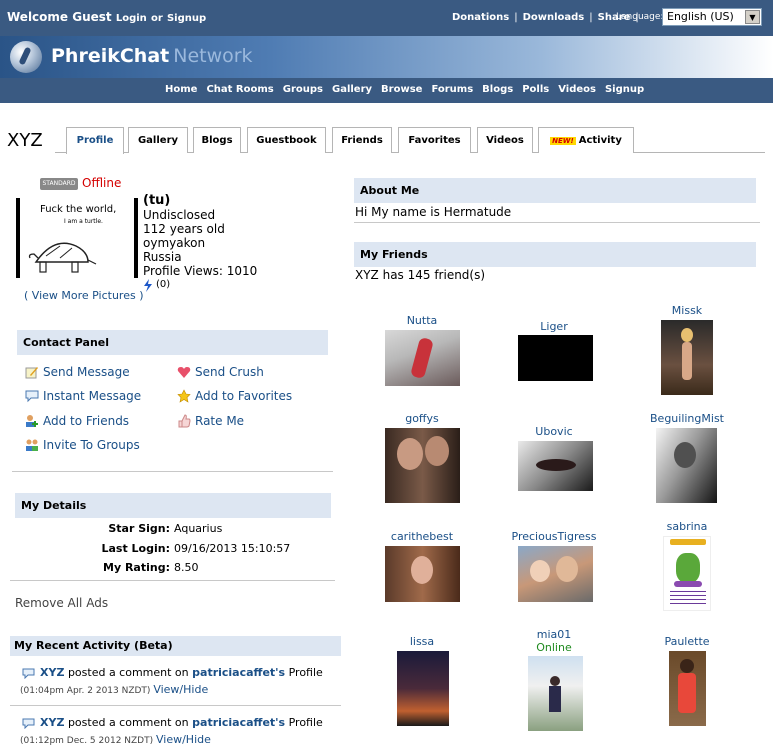 This screenshot has height=751, width=773. What do you see at coordinates (452, 89) in the screenshot?
I see `nav-forums: Forums` at bounding box center [452, 89].